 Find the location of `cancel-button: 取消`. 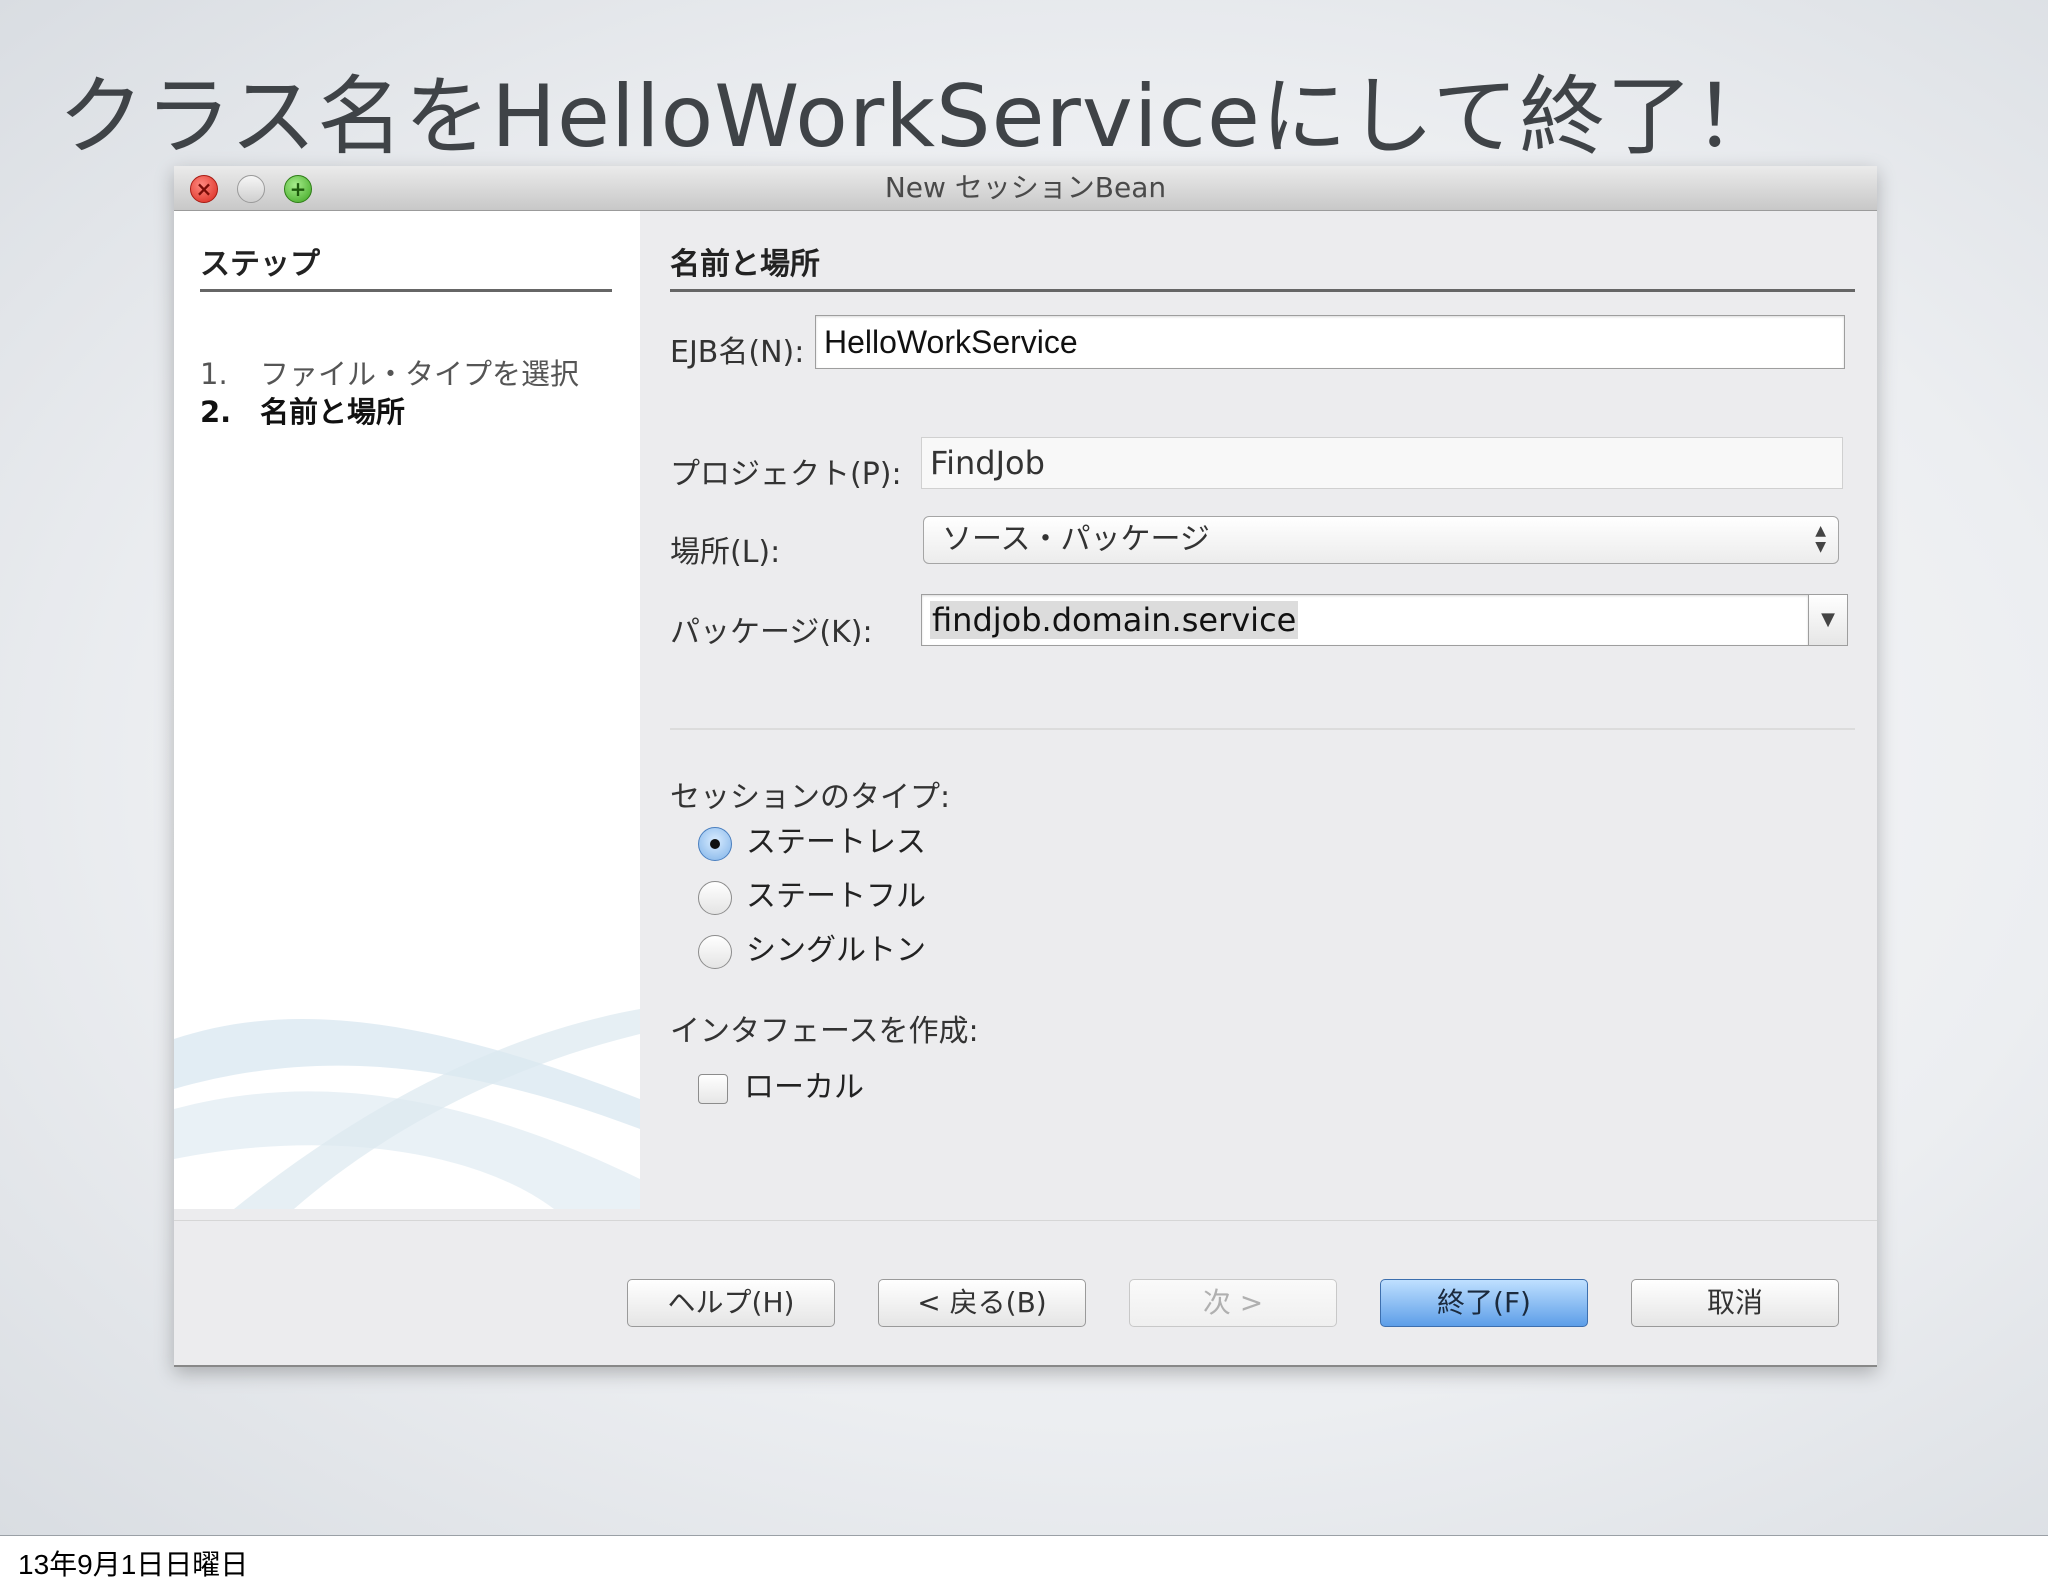

cancel-button: 取消 is located at coordinates (1735, 1303).